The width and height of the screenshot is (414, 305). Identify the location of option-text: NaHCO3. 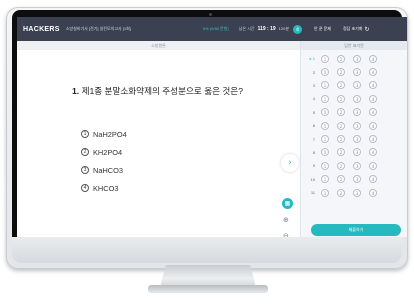
(108, 170).